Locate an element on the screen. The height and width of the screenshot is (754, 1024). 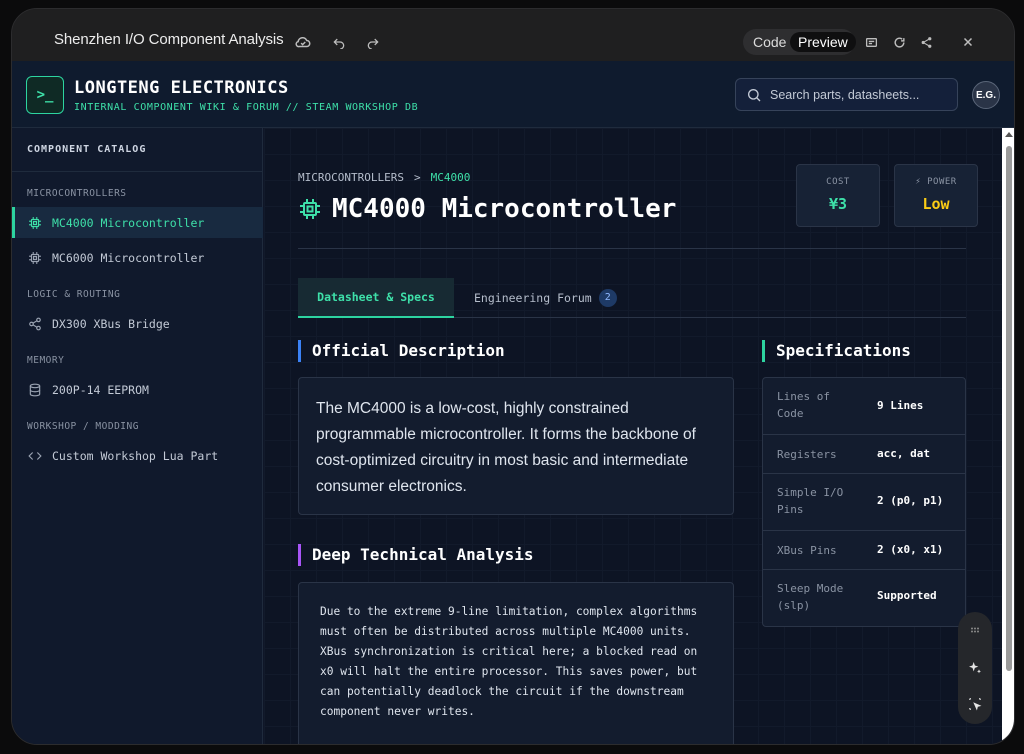
description-heading: Official Description is located at coordinates (401, 351).